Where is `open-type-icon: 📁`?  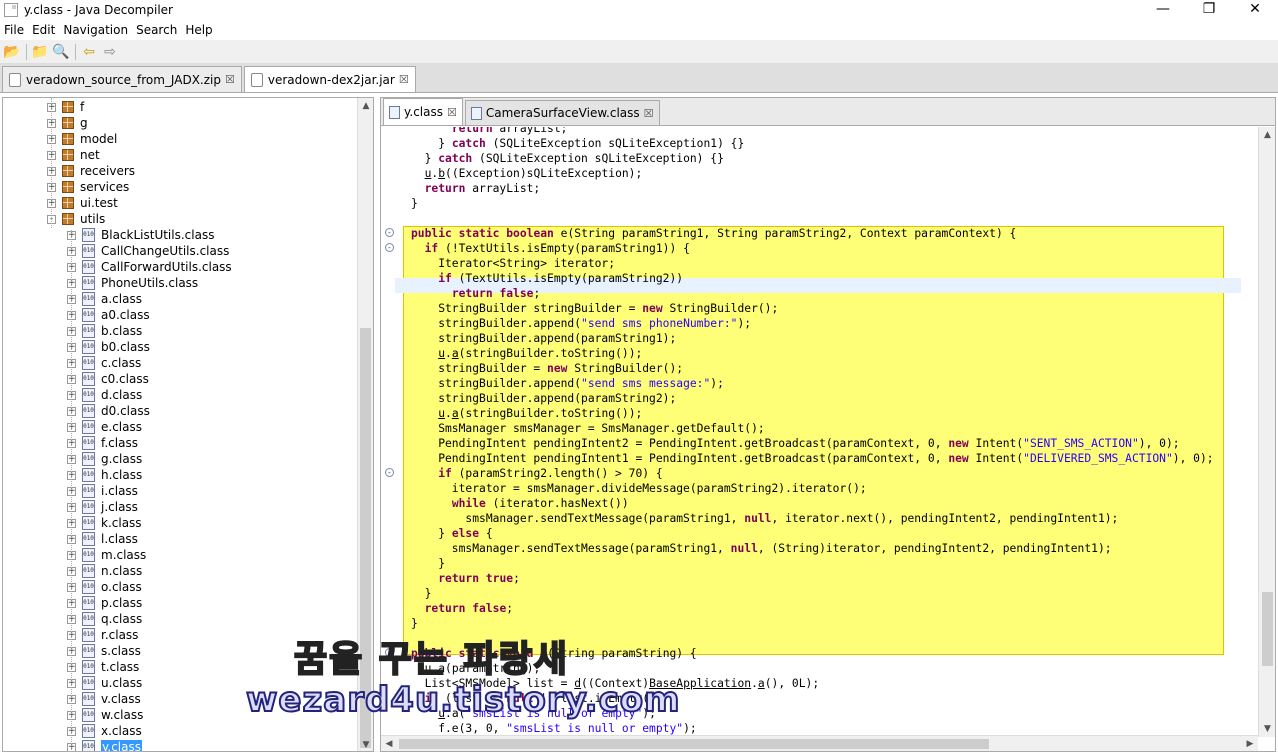
open-type-icon: 📁 is located at coordinates (40, 52).